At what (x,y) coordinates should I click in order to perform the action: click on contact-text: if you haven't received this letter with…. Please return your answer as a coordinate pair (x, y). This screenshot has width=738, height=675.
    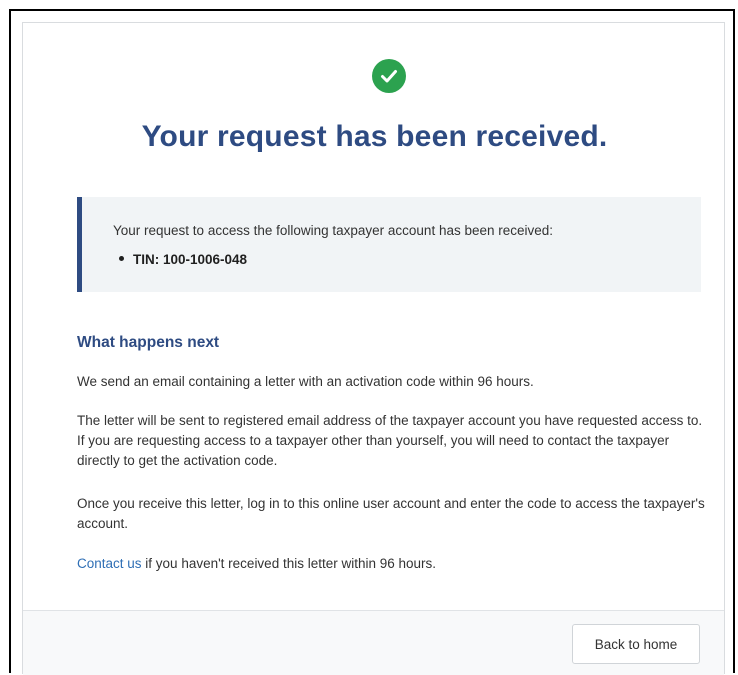
    Looking at the image, I should click on (289, 563).